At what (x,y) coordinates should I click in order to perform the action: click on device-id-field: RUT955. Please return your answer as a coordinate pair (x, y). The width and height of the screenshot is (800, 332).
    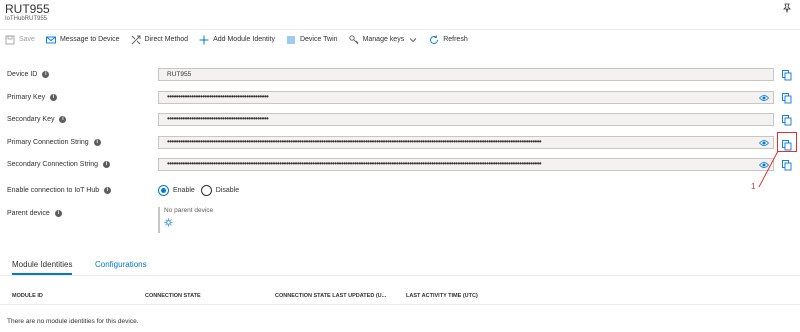
    Looking at the image, I should click on (466, 74).